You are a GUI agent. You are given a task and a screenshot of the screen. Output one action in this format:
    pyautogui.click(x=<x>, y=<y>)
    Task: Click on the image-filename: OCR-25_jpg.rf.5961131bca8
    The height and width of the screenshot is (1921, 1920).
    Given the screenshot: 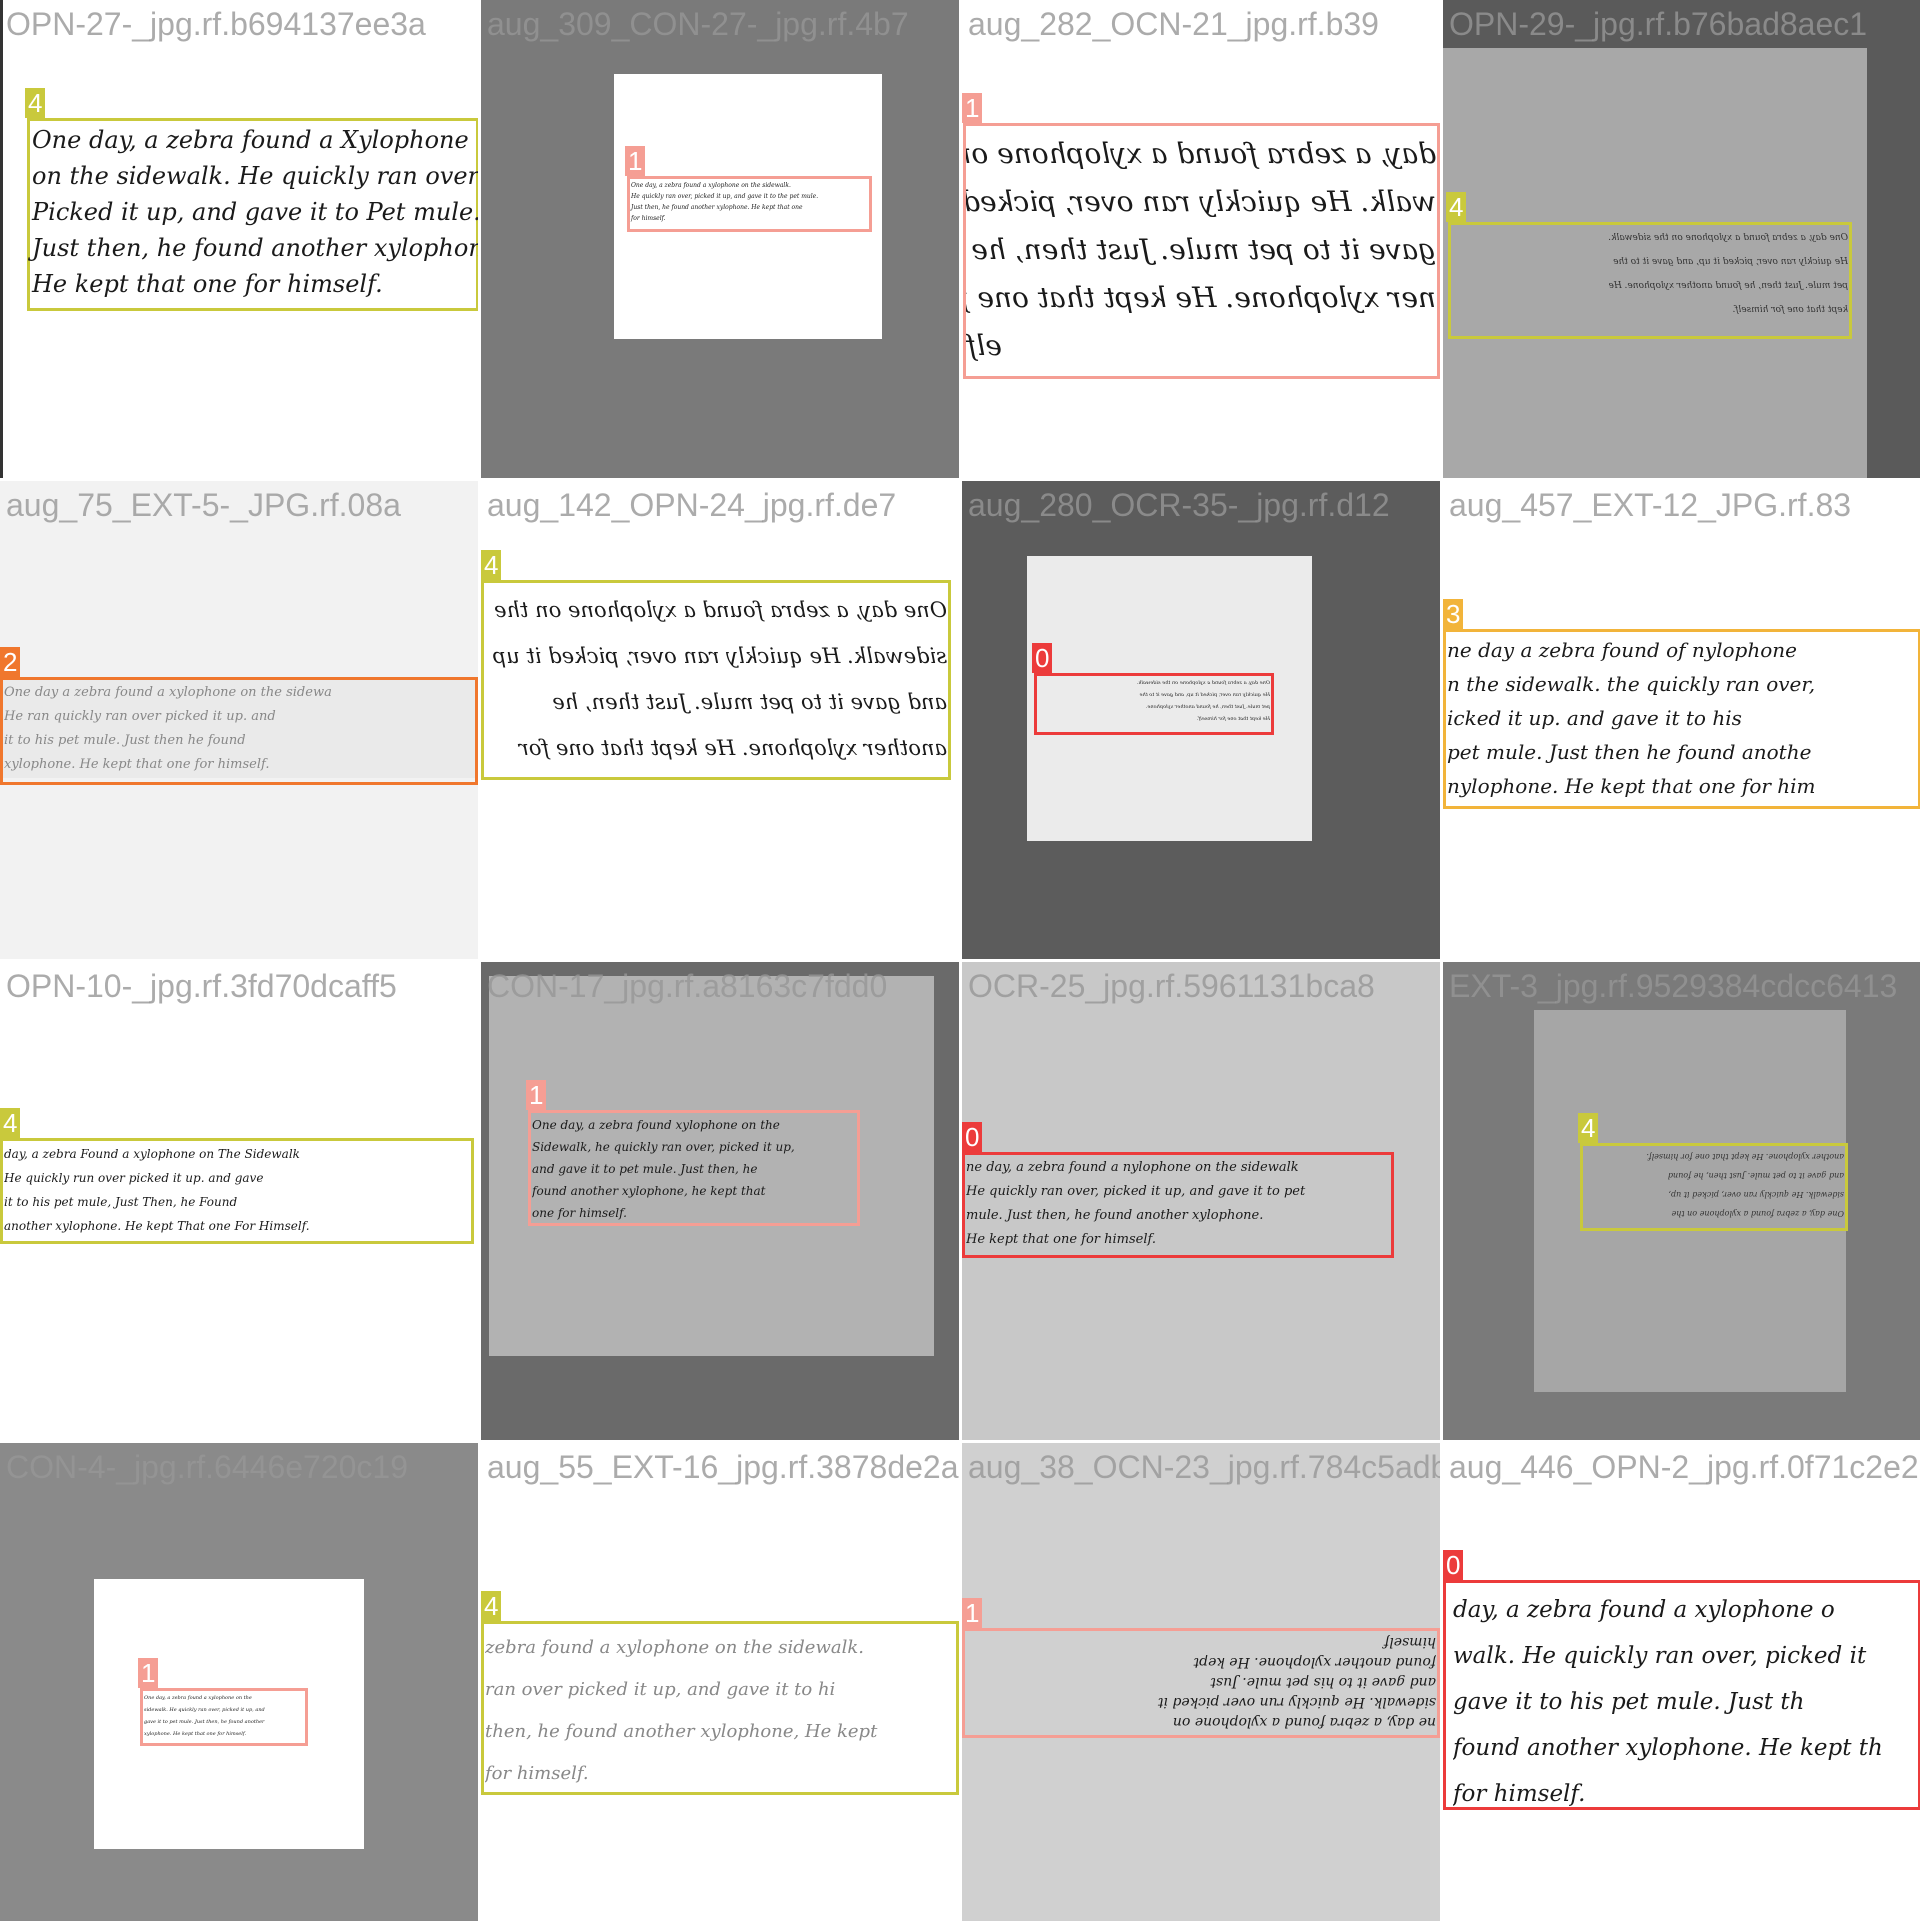 What is the action you would take?
    pyautogui.click(x=1171, y=986)
    